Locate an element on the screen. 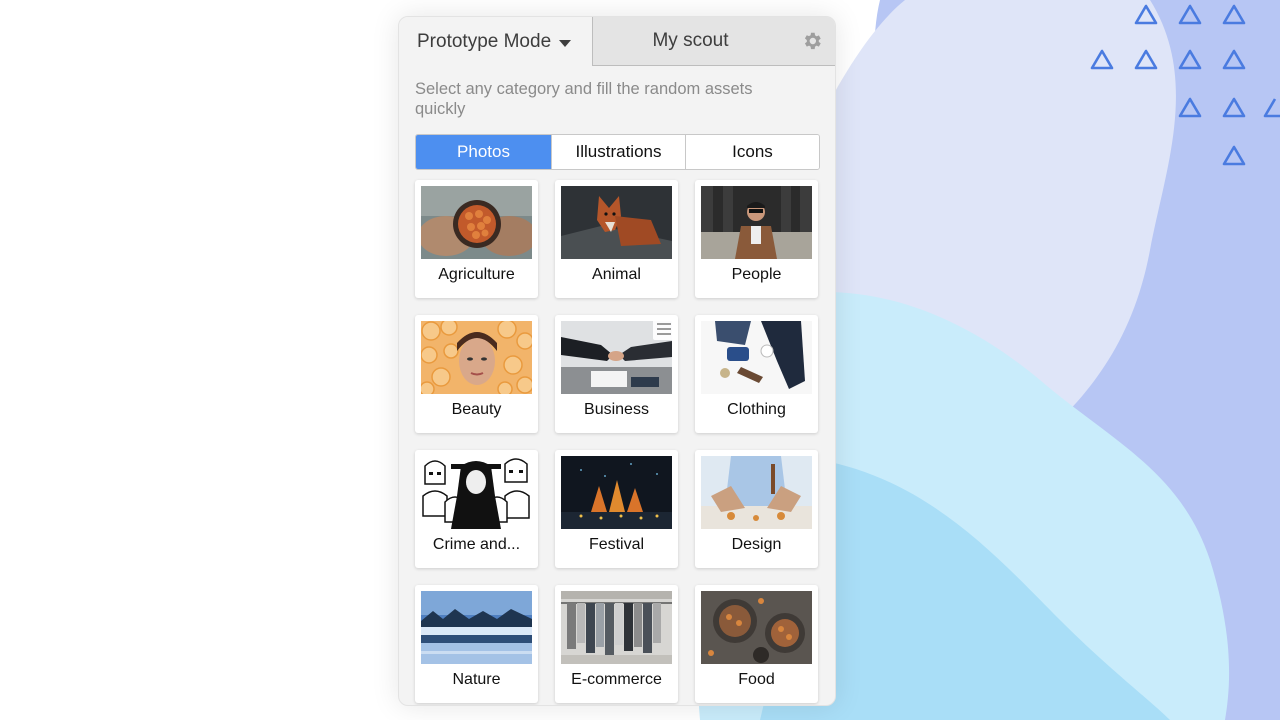  category-card-people: People is located at coordinates (756, 239).